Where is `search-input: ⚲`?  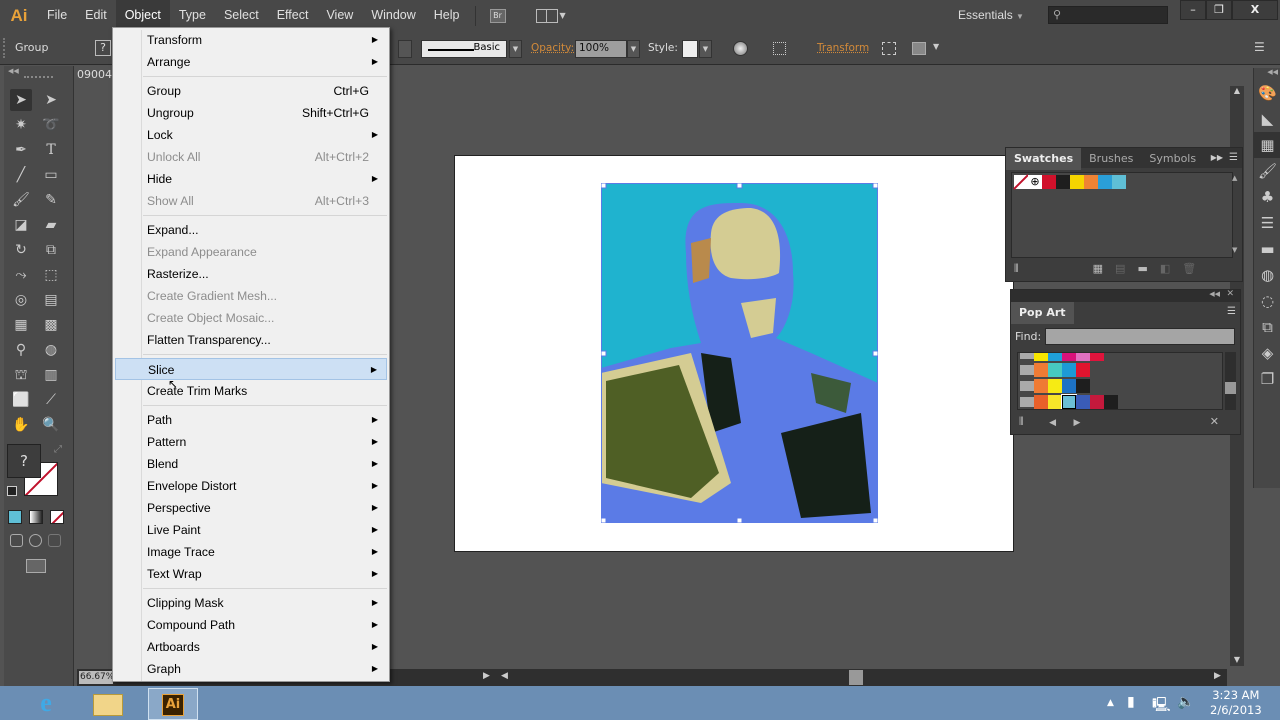 search-input: ⚲ is located at coordinates (1108, 15).